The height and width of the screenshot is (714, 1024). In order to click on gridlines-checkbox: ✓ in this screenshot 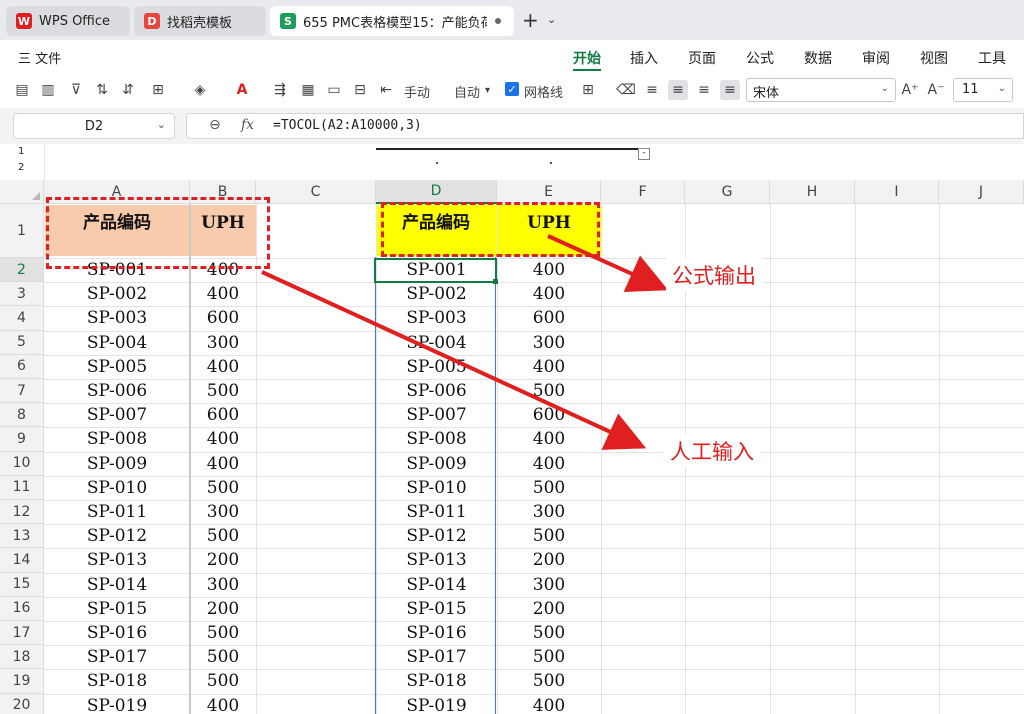, I will do `click(512, 89)`.